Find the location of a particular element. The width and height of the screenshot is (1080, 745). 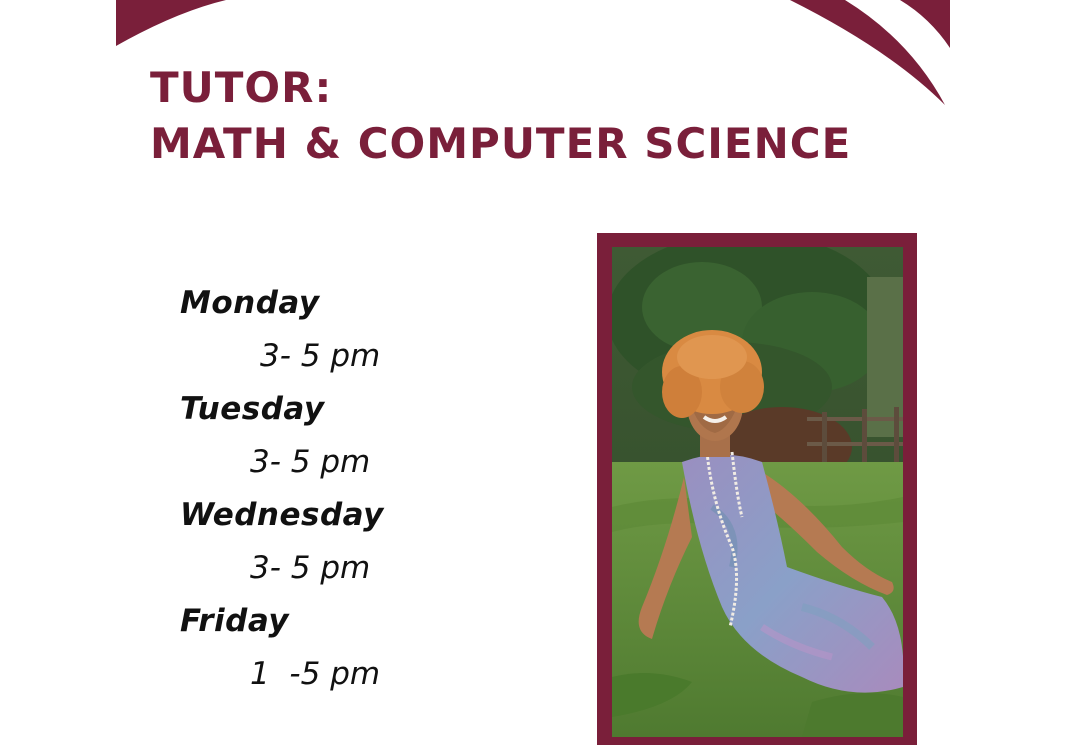

schedule-day: Monday is located at coordinates (250, 303).